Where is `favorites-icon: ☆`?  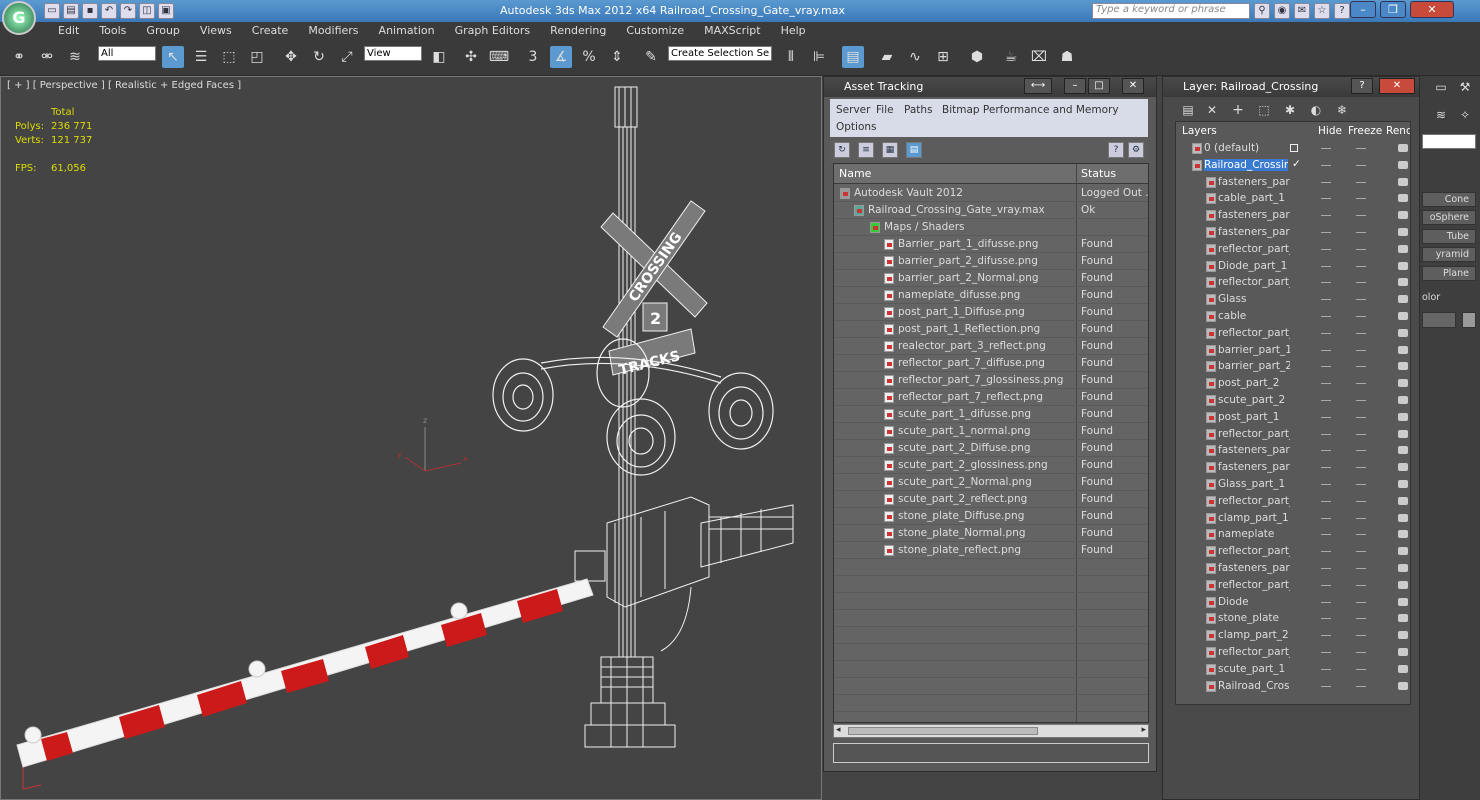 favorites-icon: ☆ is located at coordinates (1322, 11).